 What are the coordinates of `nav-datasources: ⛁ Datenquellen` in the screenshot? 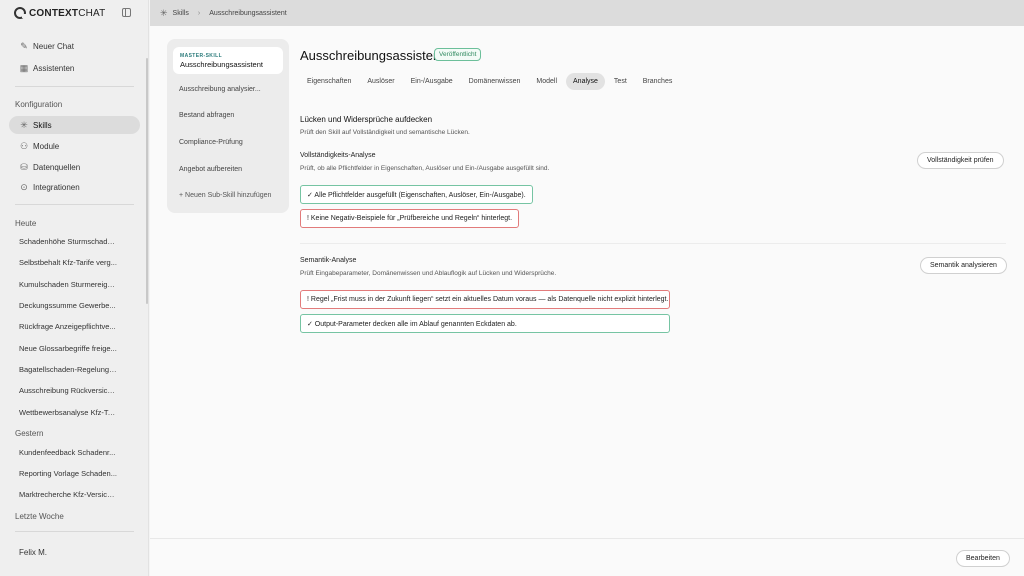 It's located at (74, 167).